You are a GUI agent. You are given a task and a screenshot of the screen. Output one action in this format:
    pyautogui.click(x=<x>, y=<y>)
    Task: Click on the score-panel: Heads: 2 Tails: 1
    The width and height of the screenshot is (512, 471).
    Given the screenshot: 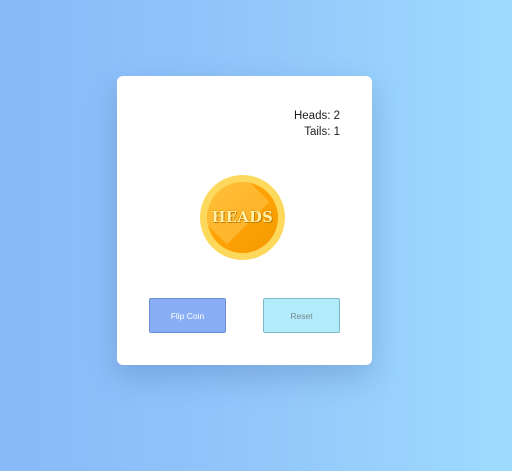 What is the action you would take?
    pyautogui.click(x=317, y=124)
    